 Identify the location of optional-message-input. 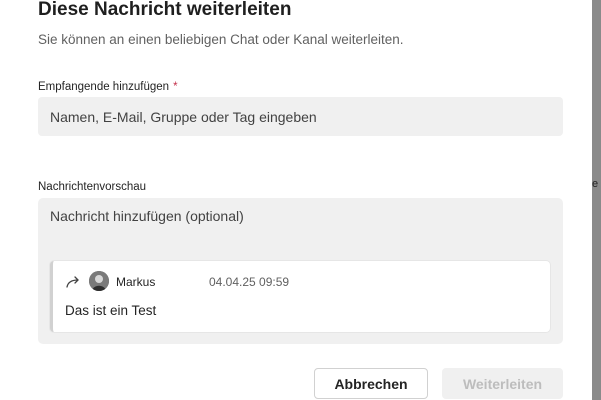
(300, 220).